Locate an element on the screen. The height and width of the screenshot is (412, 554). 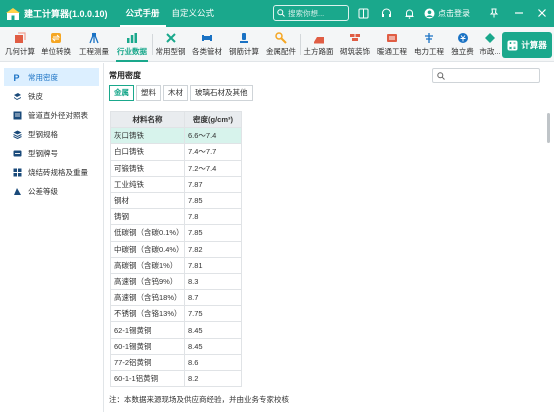
headset-icon is located at coordinates (386, 13).